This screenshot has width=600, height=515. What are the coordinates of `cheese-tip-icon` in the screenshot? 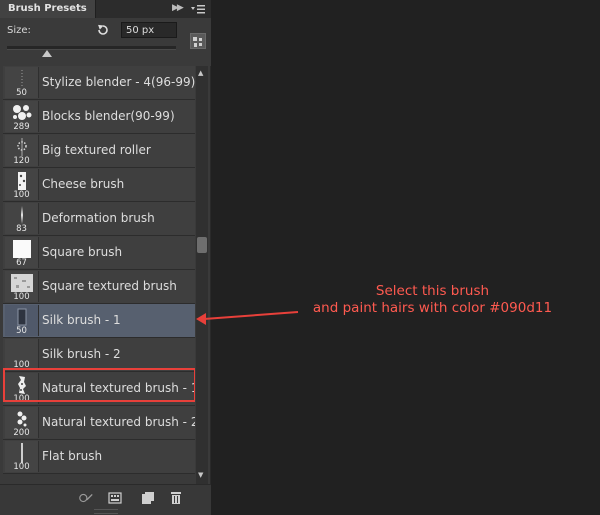 It's located at (21, 181).